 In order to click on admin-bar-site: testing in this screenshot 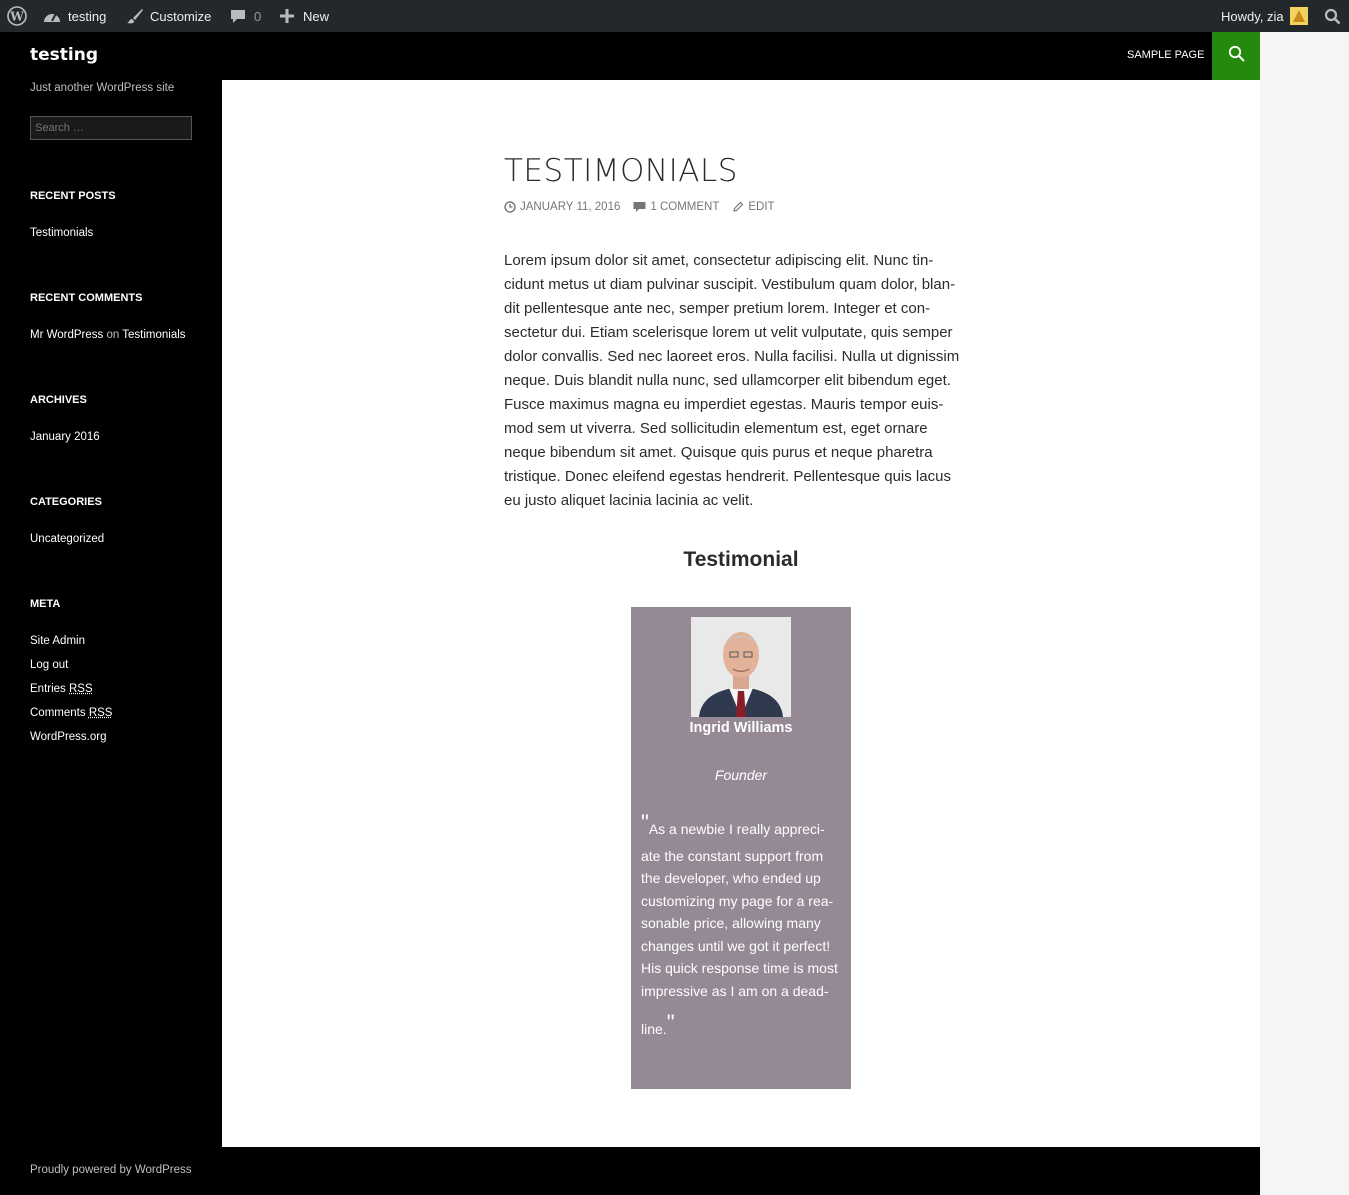, I will do `click(74, 16)`.